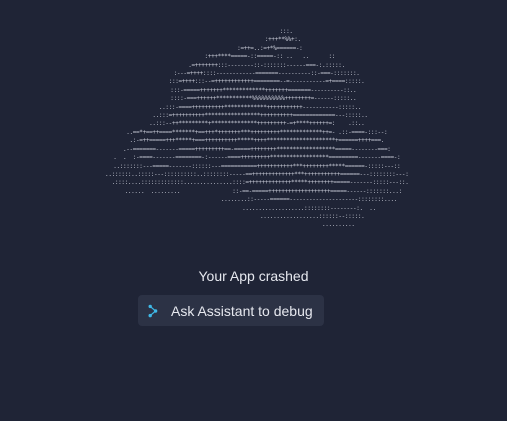  Describe the element at coordinates (242, 310) in the screenshot. I see `ask-assistant-debug-label: Ask Assistant to debug` at that location.